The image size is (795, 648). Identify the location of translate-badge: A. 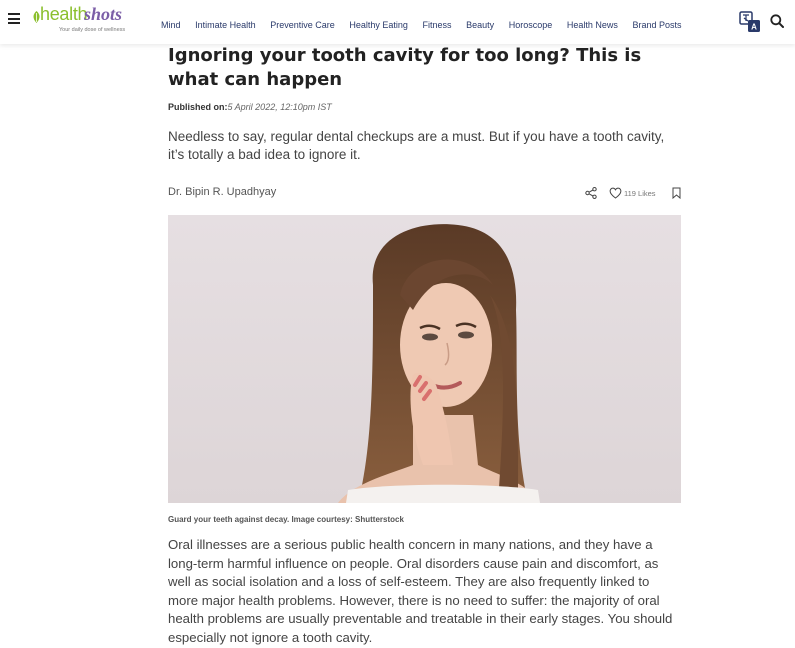
(754, 27).